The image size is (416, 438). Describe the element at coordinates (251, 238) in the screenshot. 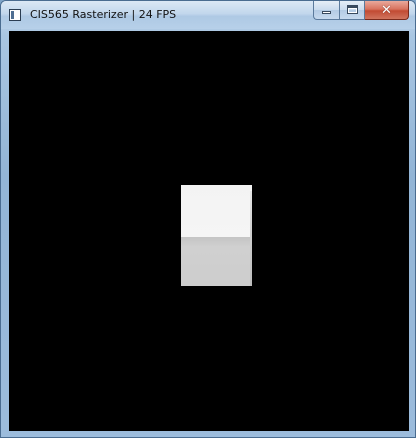

I see `cube-side-edge` at that location.